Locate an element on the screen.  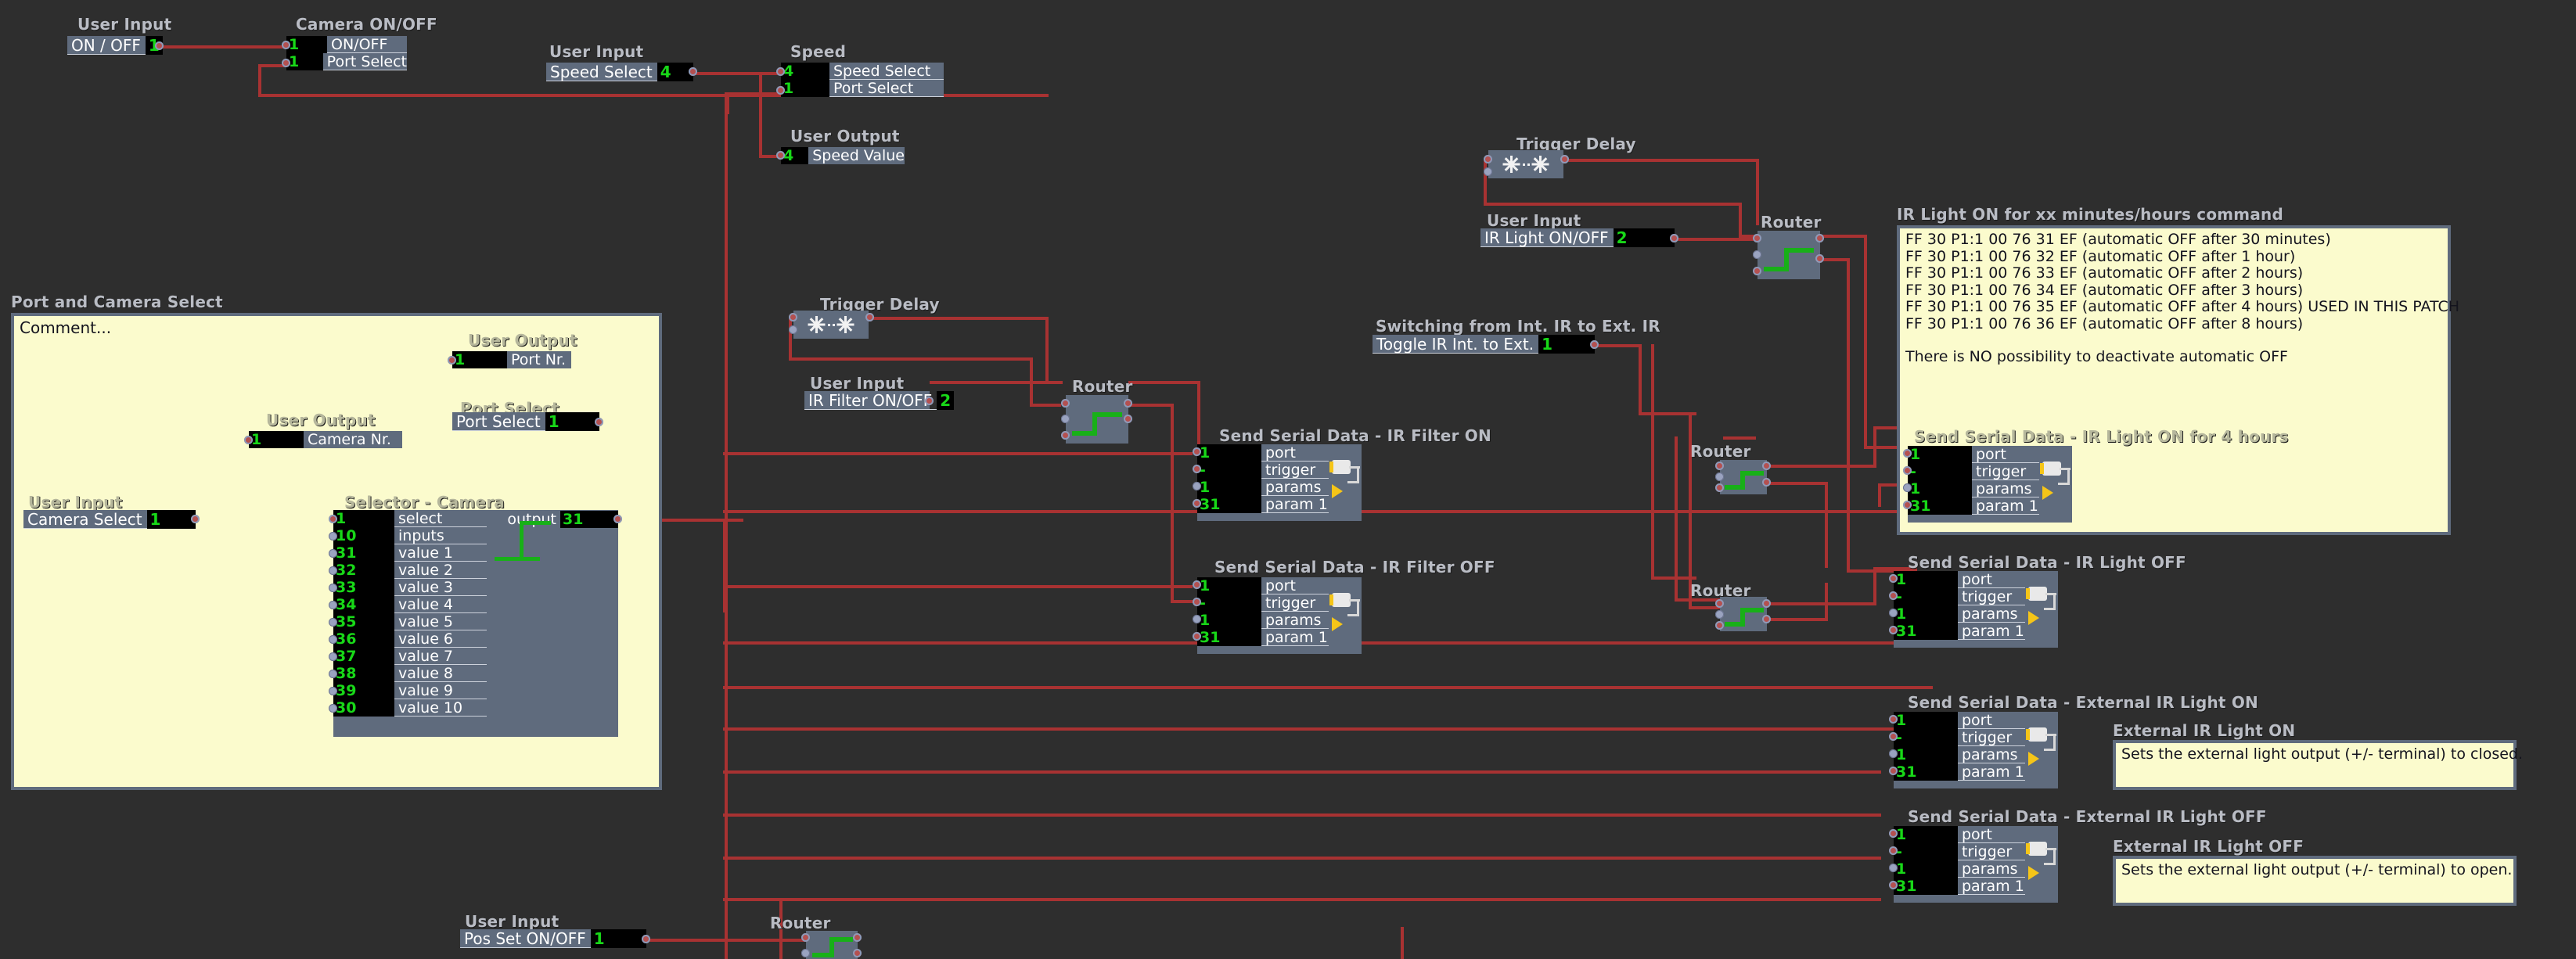
camera-onoff-node: 1 ON/OFF 1 Port Select is located at coordinates (346, 53).